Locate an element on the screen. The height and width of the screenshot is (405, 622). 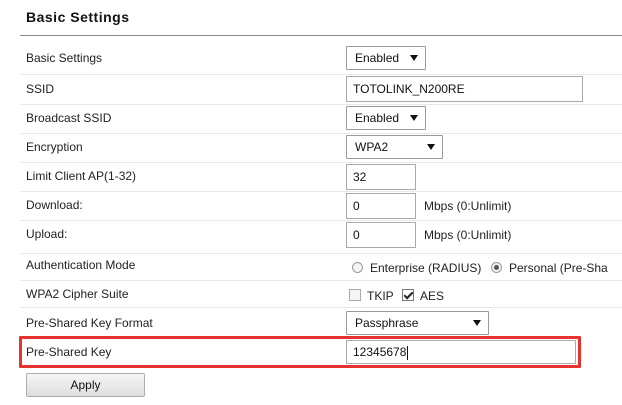
section-divider is located at coordinates (321, 35).